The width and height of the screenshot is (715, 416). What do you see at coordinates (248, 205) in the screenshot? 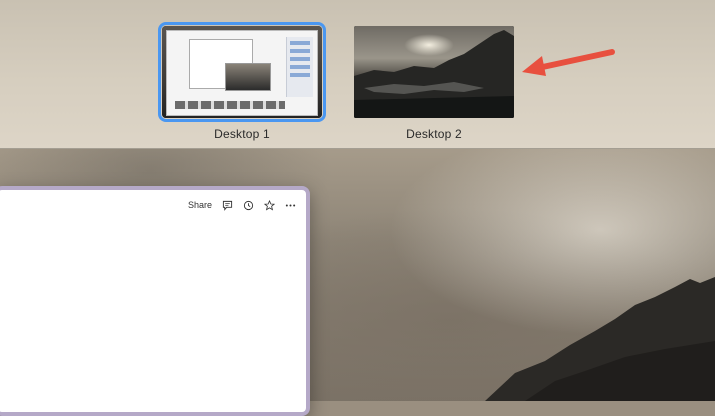
I see `history-icon` at bounding box center [248, 205].